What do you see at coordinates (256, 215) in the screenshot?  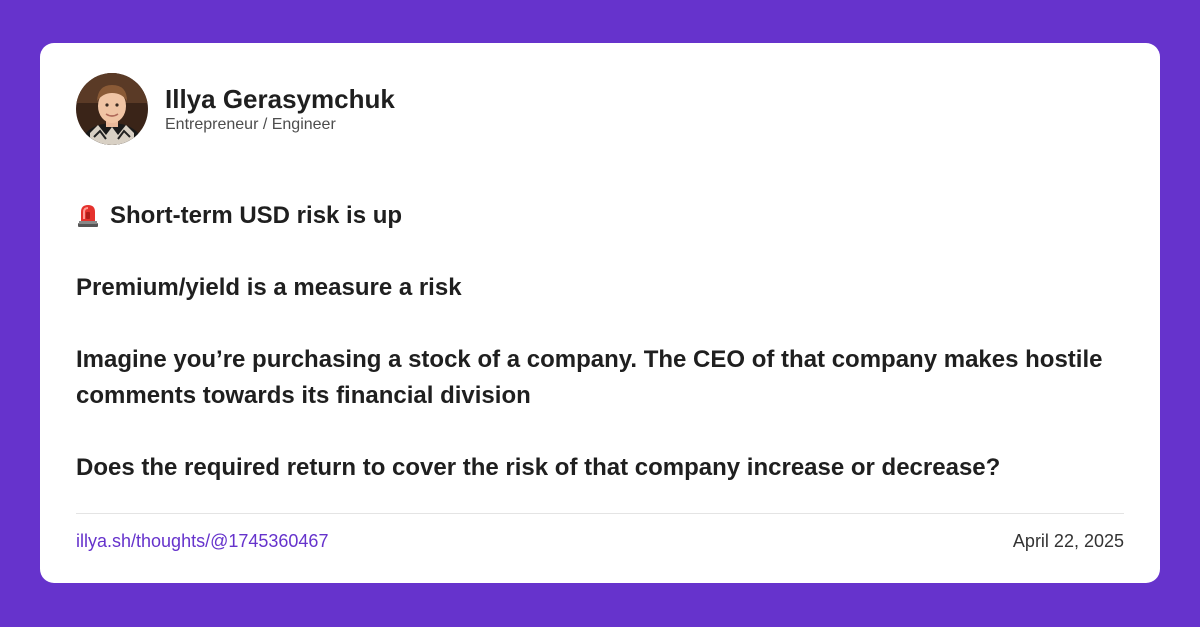 I see `headline-text: Short-term USD risk is up` at bounding box center [256, 215].